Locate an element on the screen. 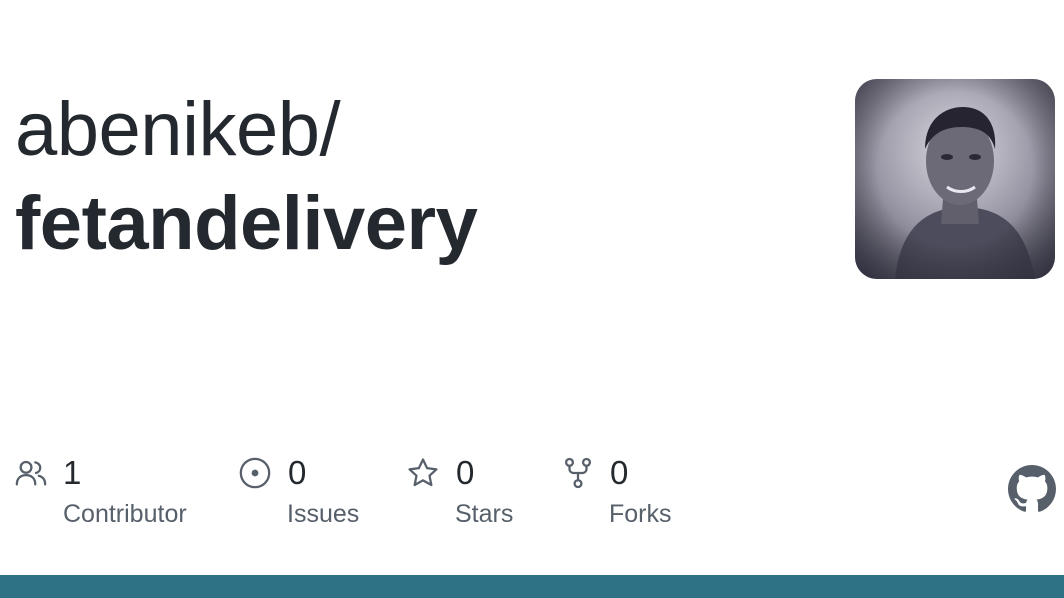 This screenshot has height=598, width=1064. forks-label: Forks is located at coordinates (640, 514).